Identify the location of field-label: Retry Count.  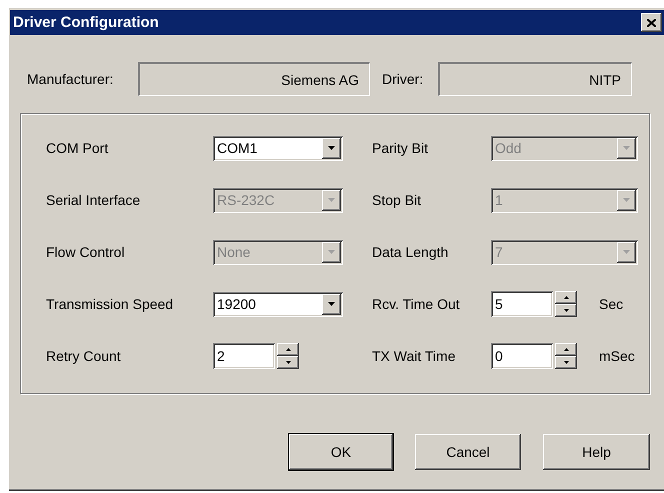
(84, 356).